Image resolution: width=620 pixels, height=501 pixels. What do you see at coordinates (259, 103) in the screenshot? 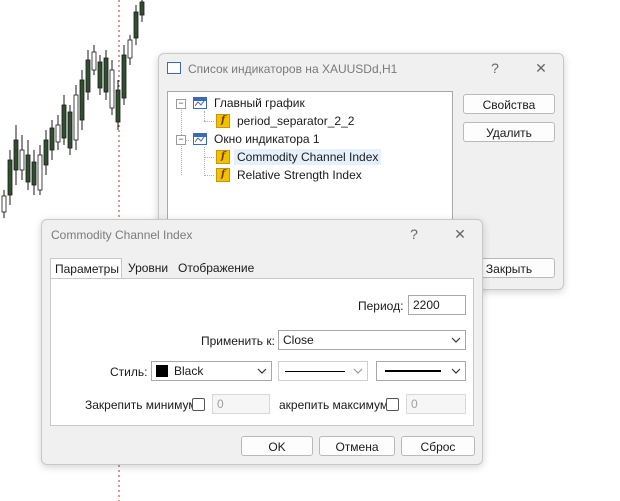
I see `tree-item-label: Главный график` at bounding box center [259, 103].